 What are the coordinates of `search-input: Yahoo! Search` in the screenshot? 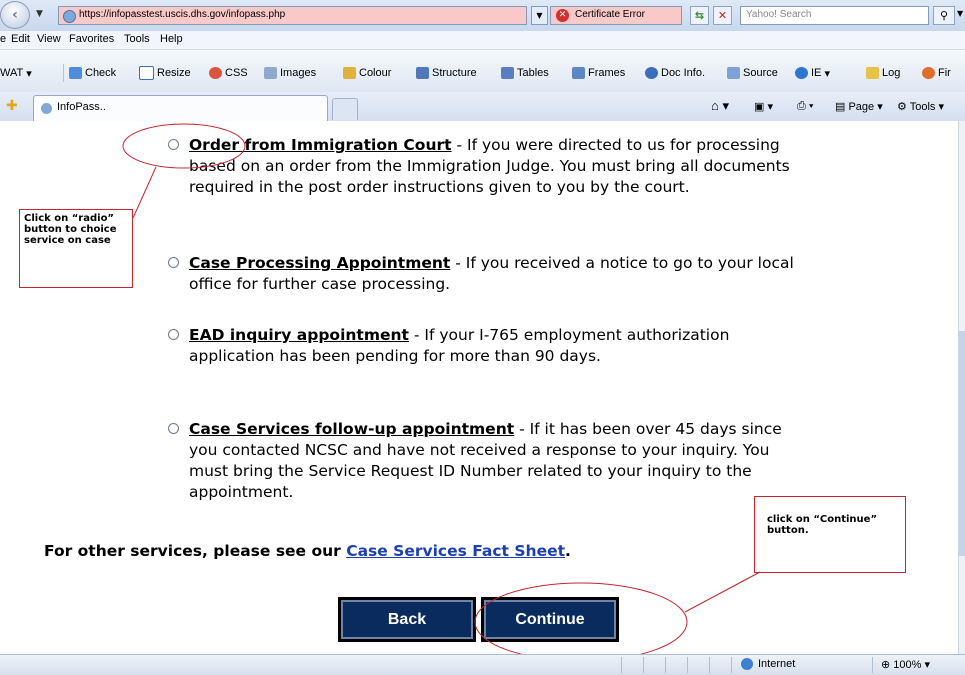 It's located at (834, 15).